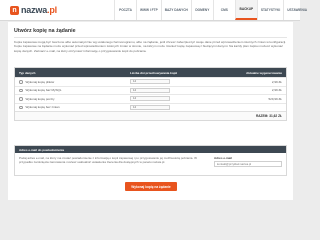 Image resolution: width=320 pixels, height=240 pixels. I want to click on table-total: RAZEM: 31,62 ZŁ, so click(150, 115).